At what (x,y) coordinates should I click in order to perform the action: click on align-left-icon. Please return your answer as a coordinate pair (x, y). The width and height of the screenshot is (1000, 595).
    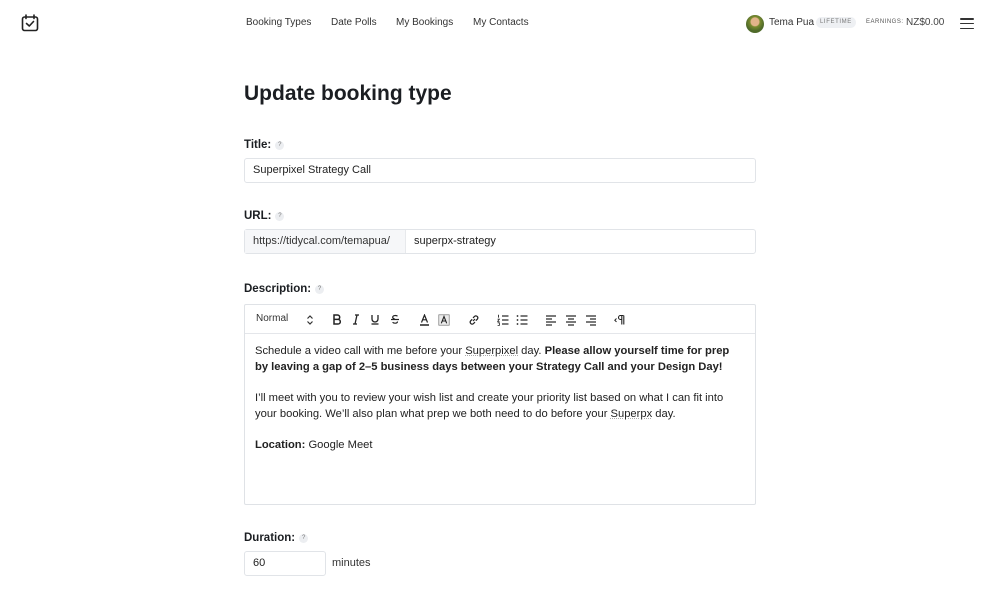
    Looking at the image, I should click on (551, 320).